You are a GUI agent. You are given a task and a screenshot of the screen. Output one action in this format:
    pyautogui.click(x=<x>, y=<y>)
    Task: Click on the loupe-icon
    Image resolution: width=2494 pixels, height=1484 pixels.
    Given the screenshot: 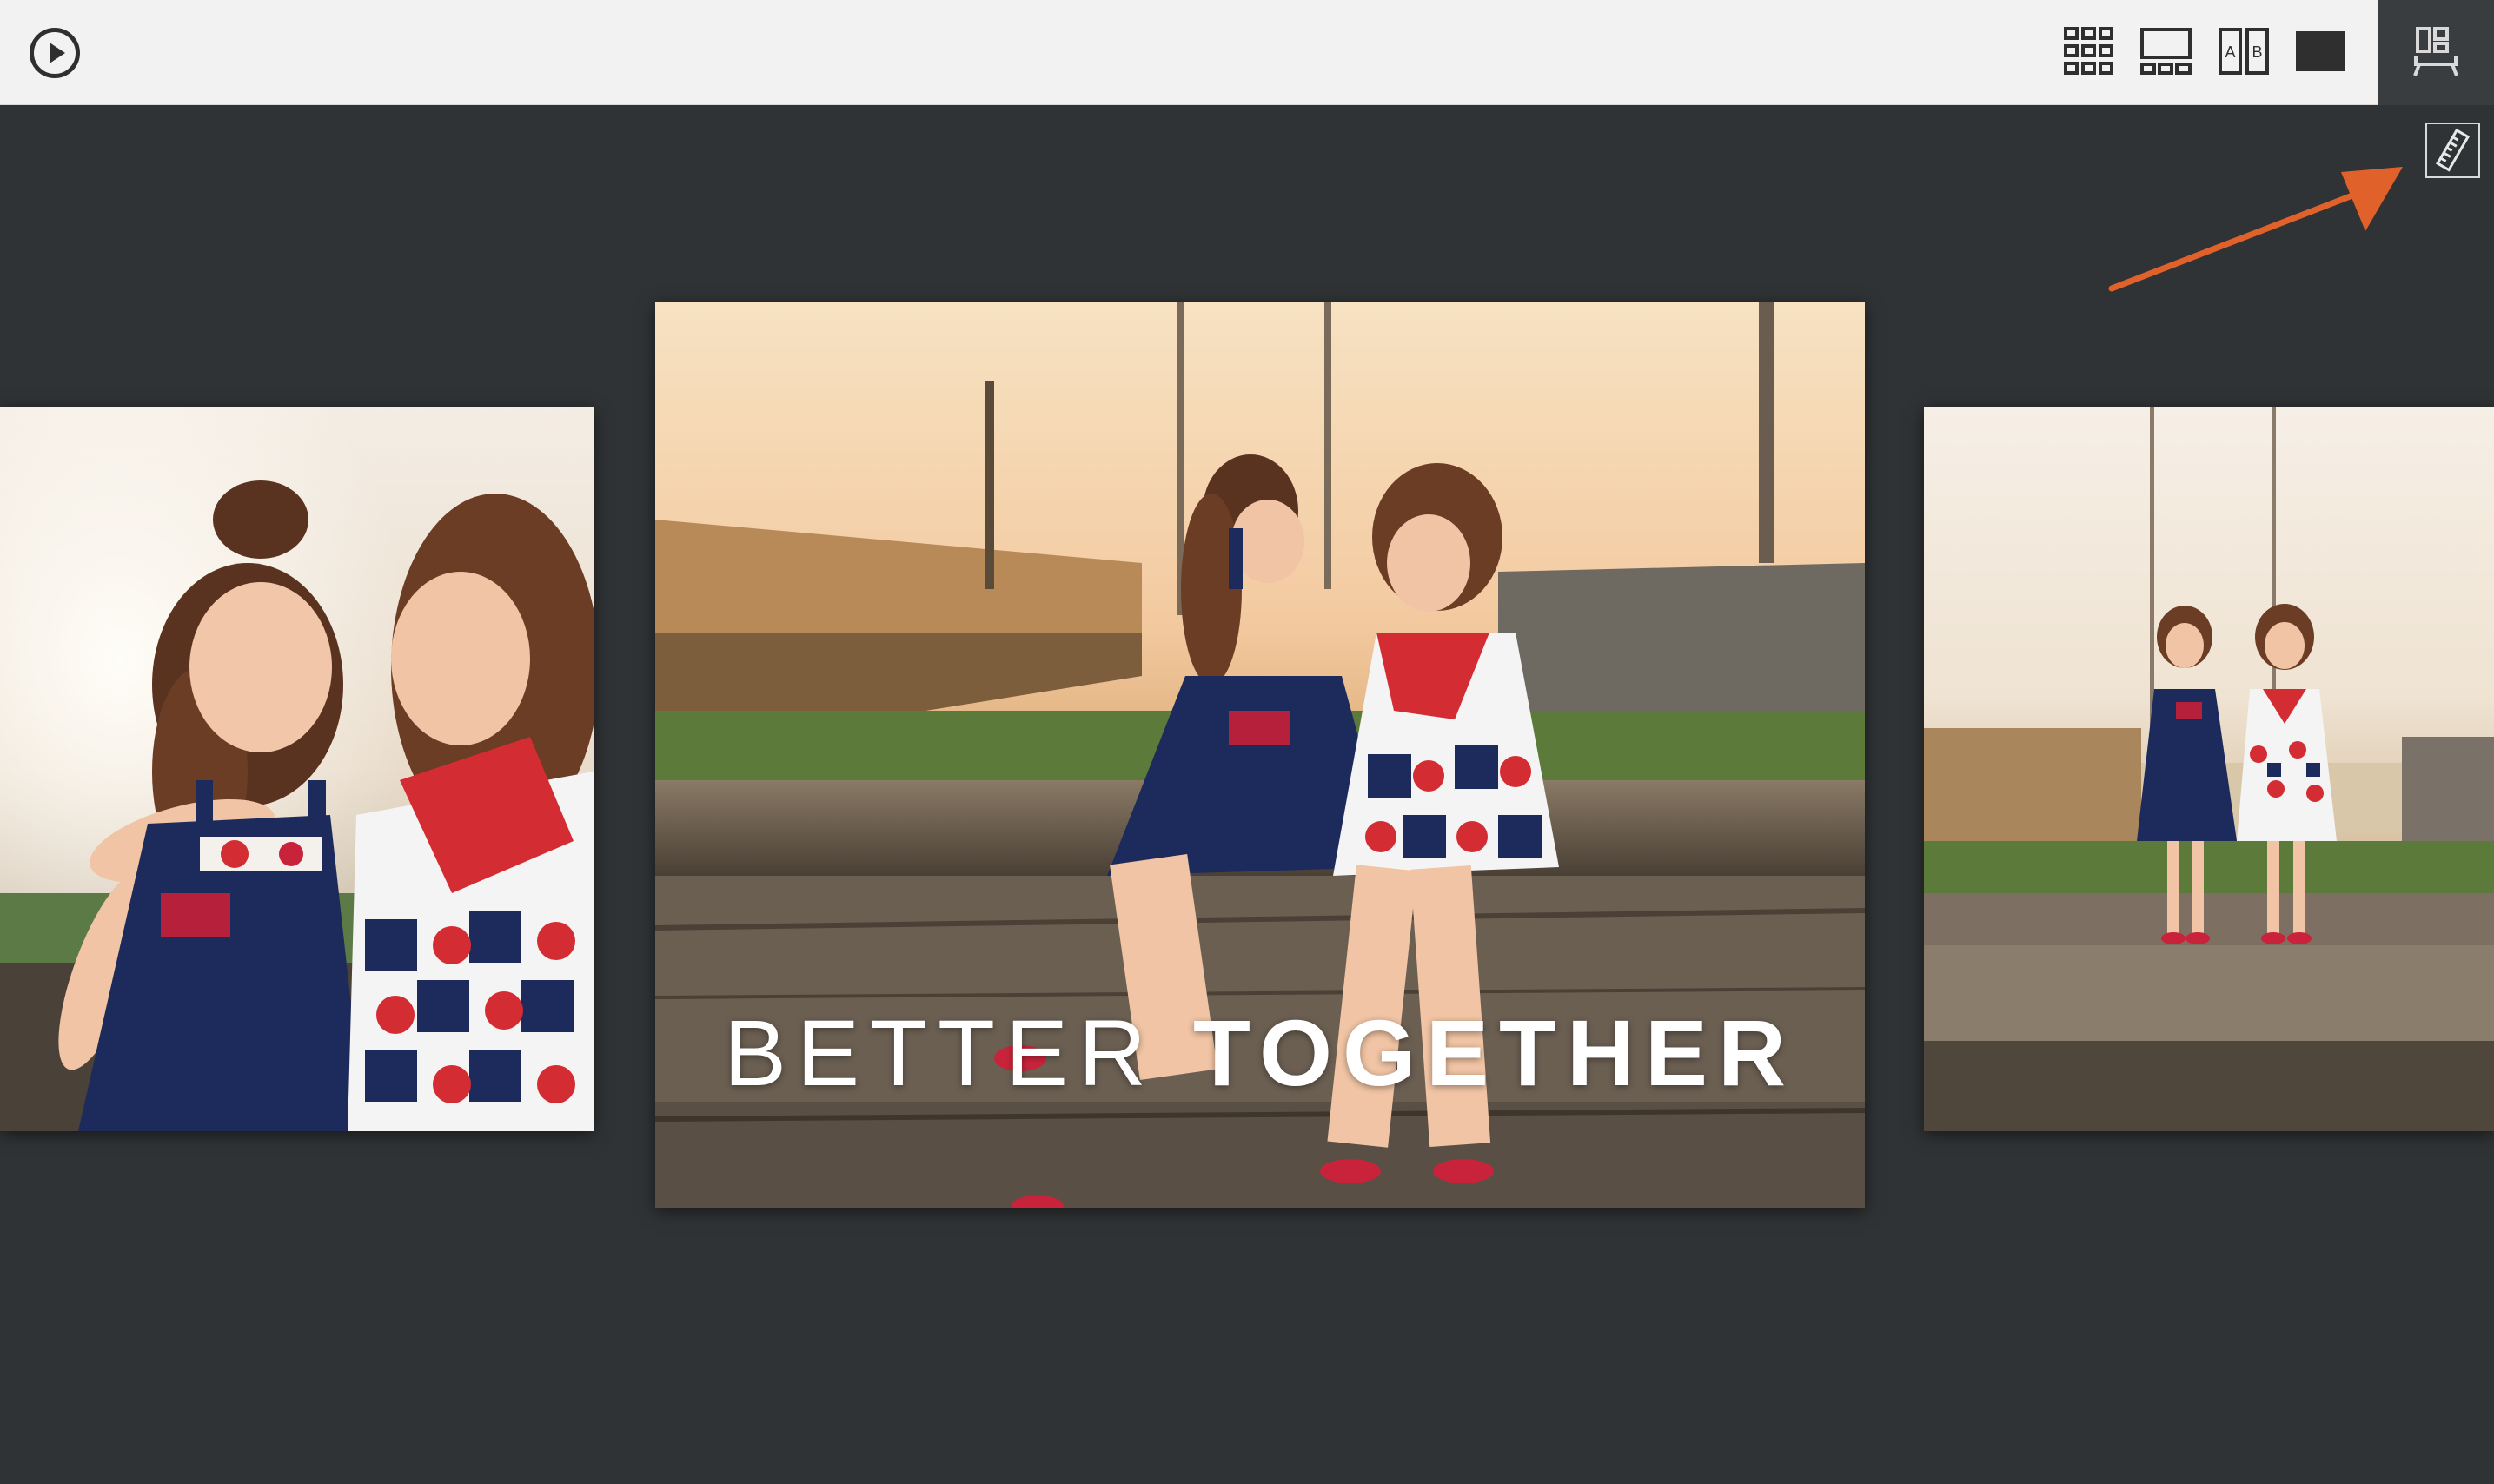 What is the action you would take?
    pyautogui.click(x=2166, y=51)
    